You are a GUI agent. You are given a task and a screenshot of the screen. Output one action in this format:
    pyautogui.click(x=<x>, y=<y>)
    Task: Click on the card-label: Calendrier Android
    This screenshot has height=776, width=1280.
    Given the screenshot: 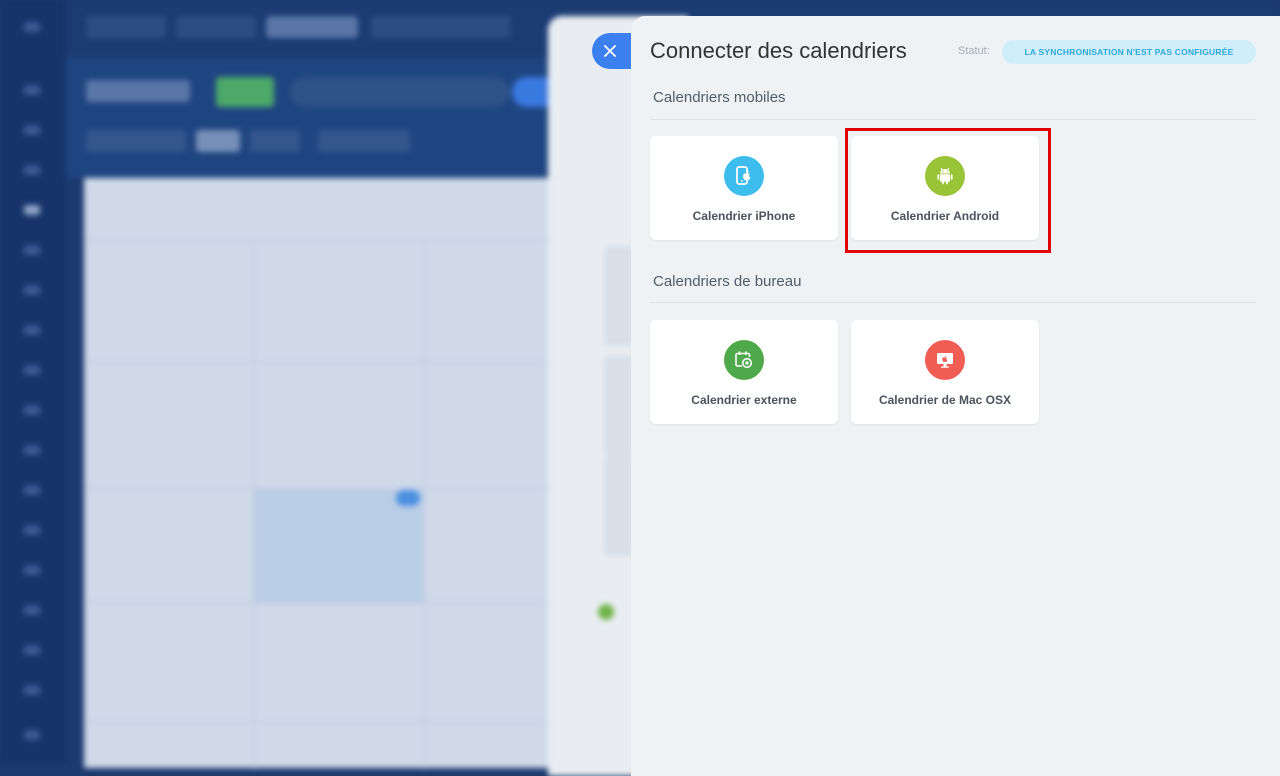 What is the action you would take?
    pyautogui.click(x=945, y=216)
    